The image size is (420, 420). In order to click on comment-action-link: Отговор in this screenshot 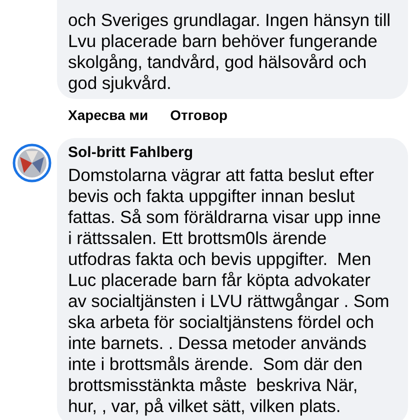, I will do `click(199, 115)`.